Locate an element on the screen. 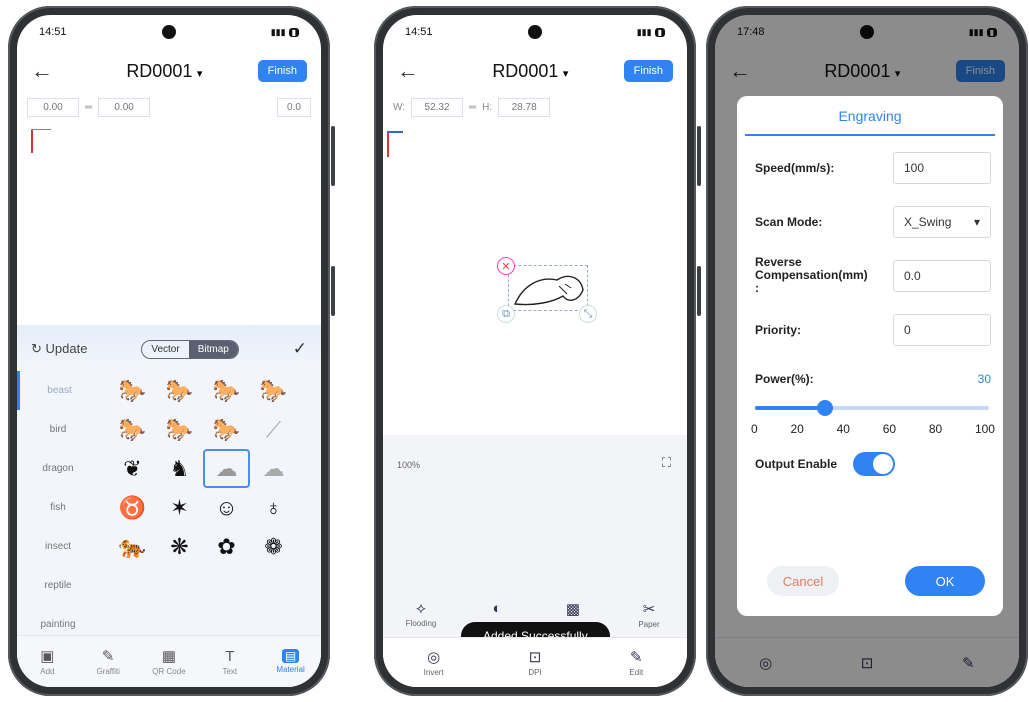 The width and height of the screenshot is (1029, 702). power-slider is located at coordinates (872, 408).